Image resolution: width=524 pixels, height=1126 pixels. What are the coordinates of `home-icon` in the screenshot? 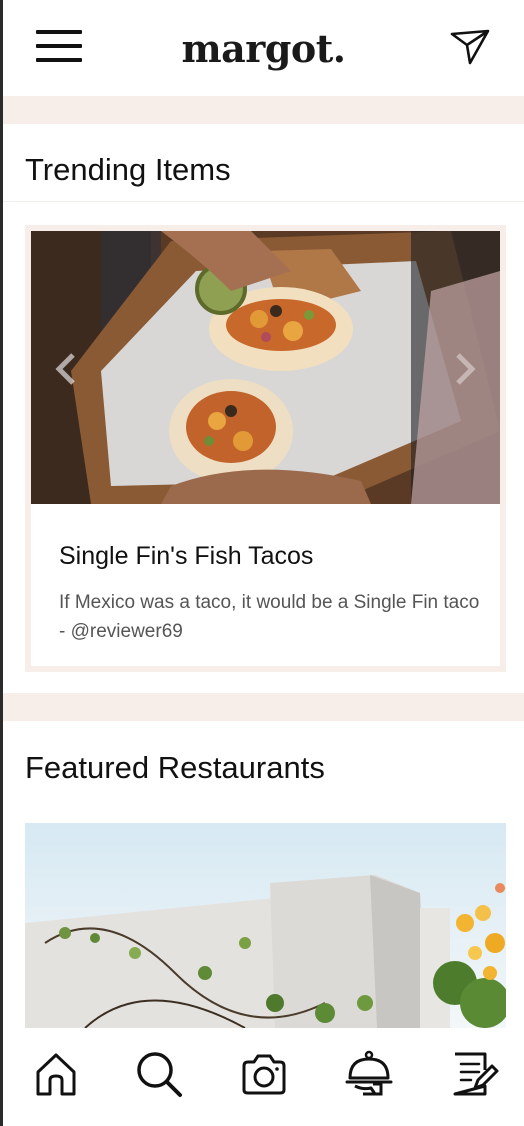 It's located at (56, 1074).